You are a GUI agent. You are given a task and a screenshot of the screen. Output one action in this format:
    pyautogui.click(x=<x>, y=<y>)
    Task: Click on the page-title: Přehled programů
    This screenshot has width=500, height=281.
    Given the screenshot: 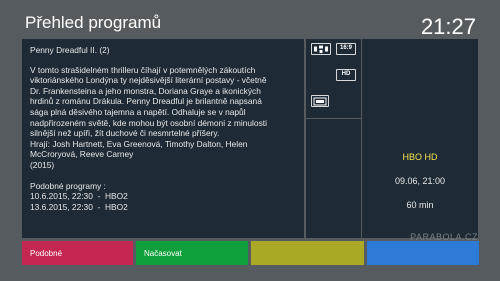 What is the action you would take?
    pyautogui.click(x=93, y=22)
    